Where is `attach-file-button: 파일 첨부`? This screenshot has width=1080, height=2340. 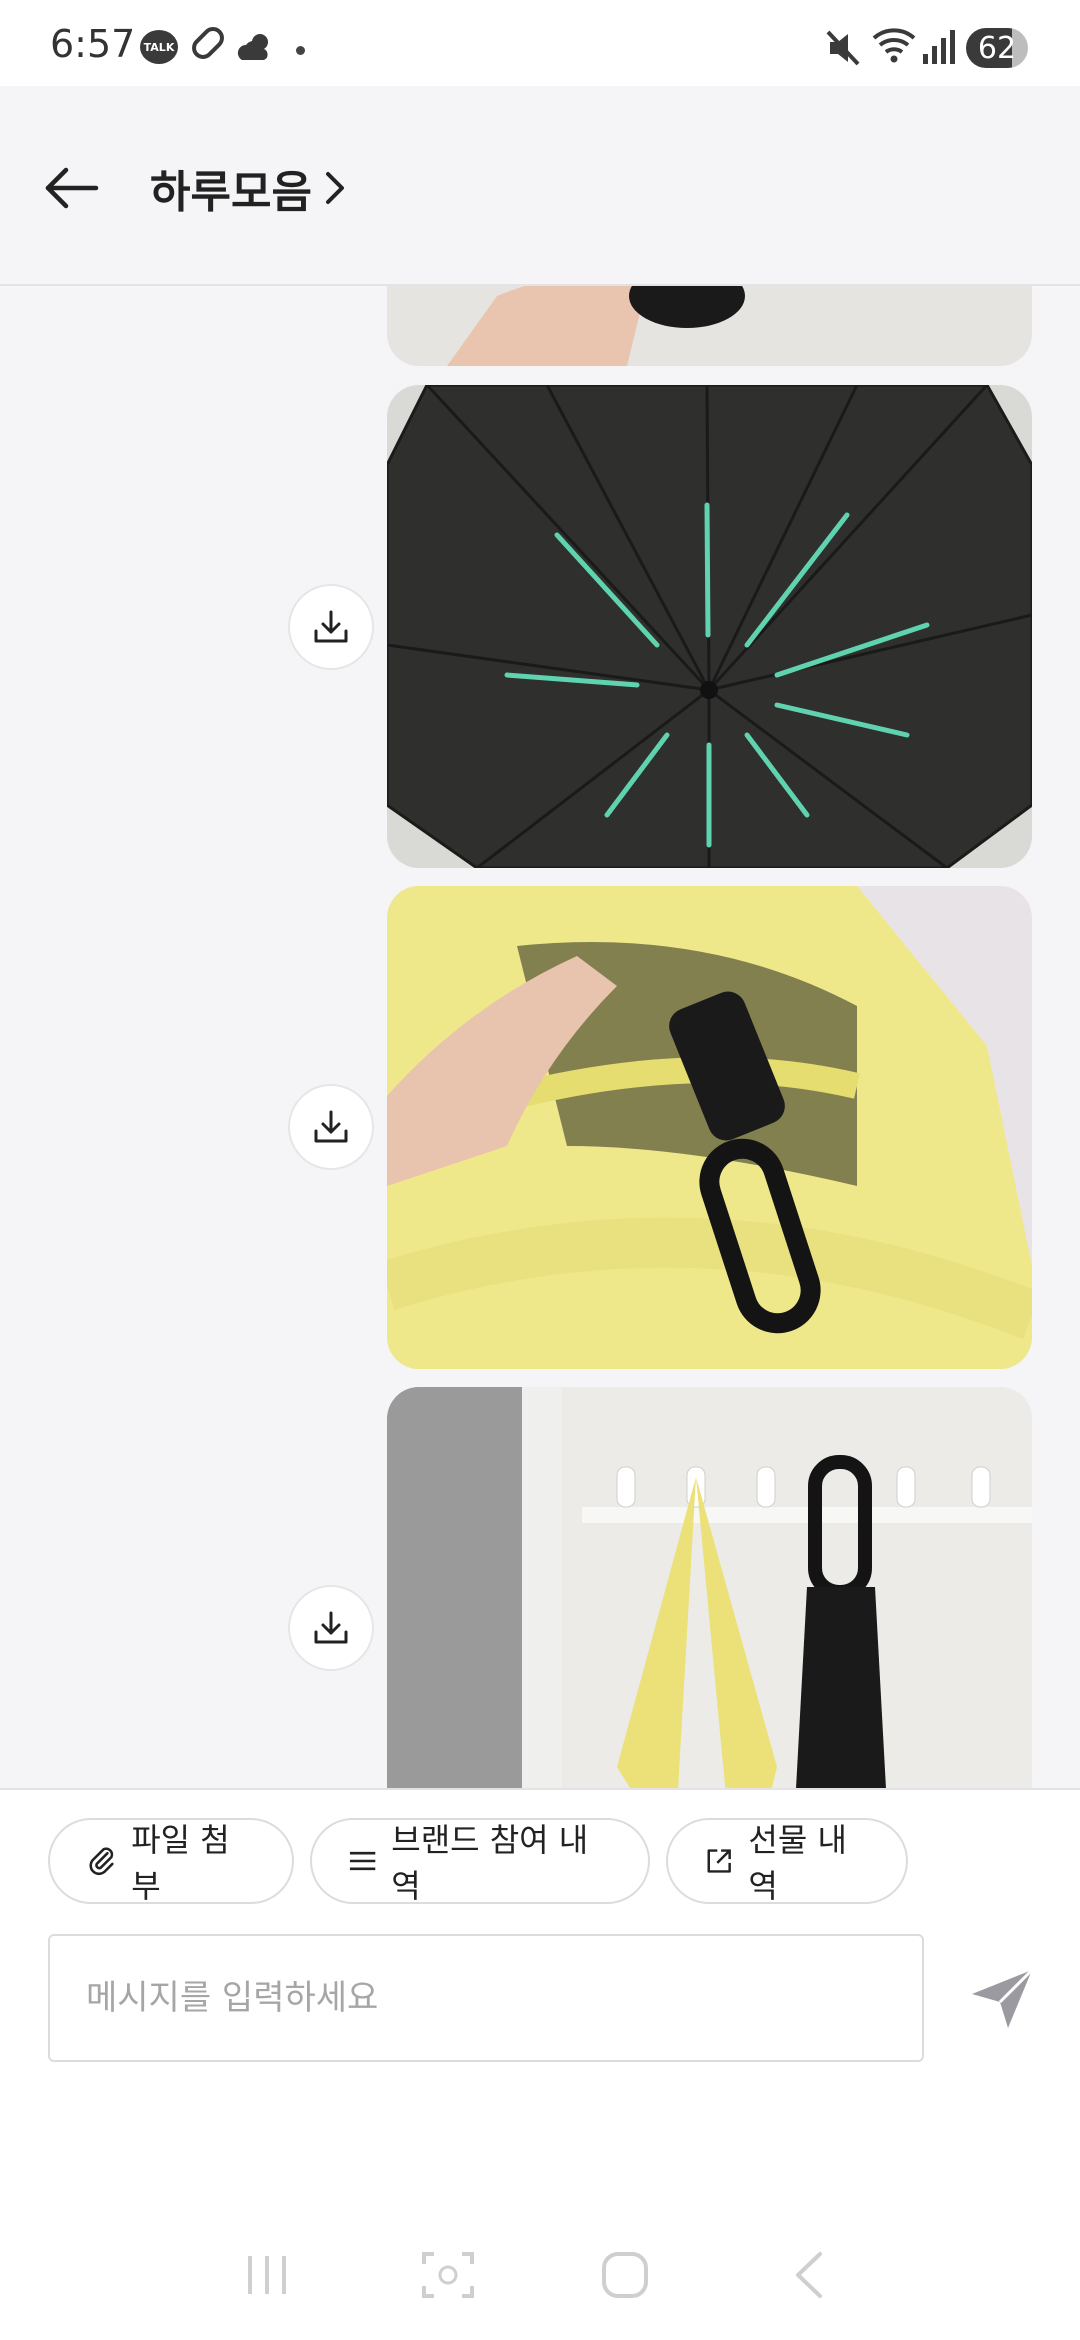 attach-file-button: 파일 첨부 is located at coordinates (171, 1861).